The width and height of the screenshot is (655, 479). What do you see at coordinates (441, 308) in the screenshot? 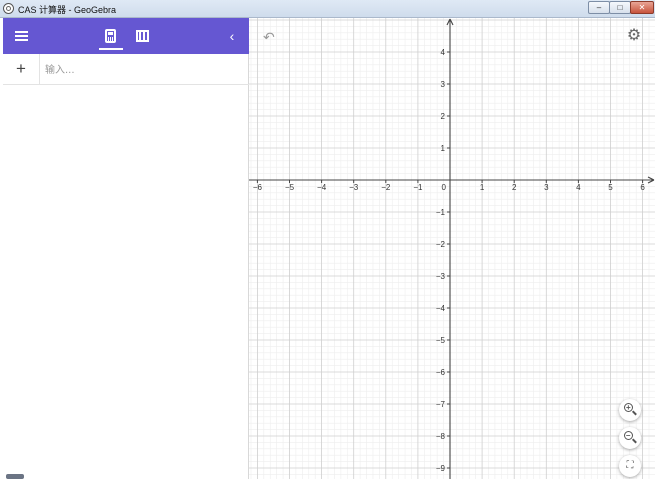
I see `y-tick-label: −4` at bounding box center [441, 308].